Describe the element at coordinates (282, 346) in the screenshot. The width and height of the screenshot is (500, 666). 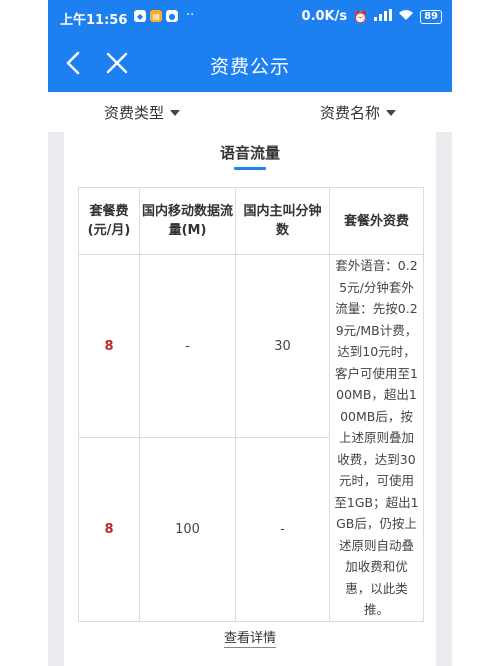
I see `cell-minutes: 30` at that location.